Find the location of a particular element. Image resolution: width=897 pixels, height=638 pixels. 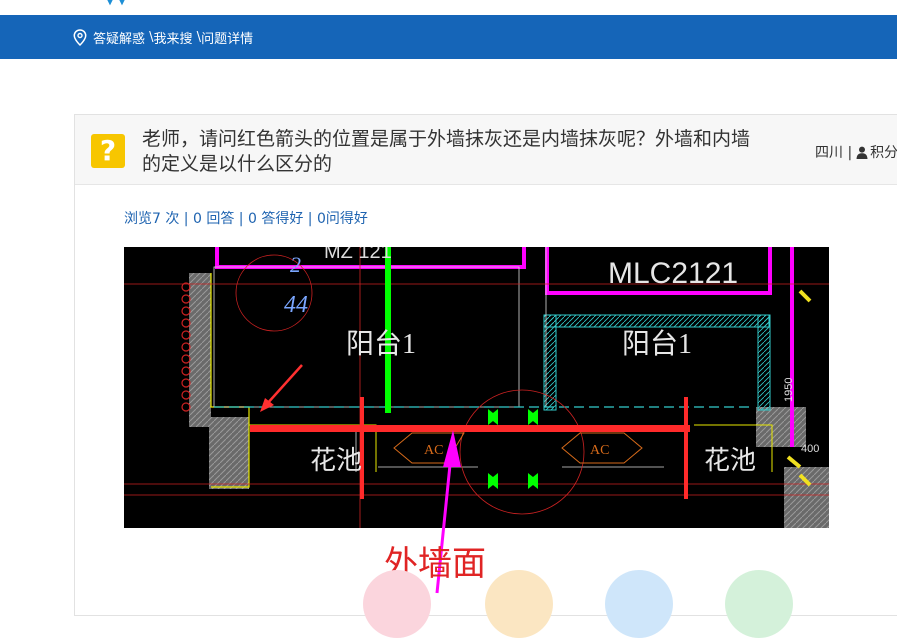

reaction-bar is located at coordinates (486, 604).